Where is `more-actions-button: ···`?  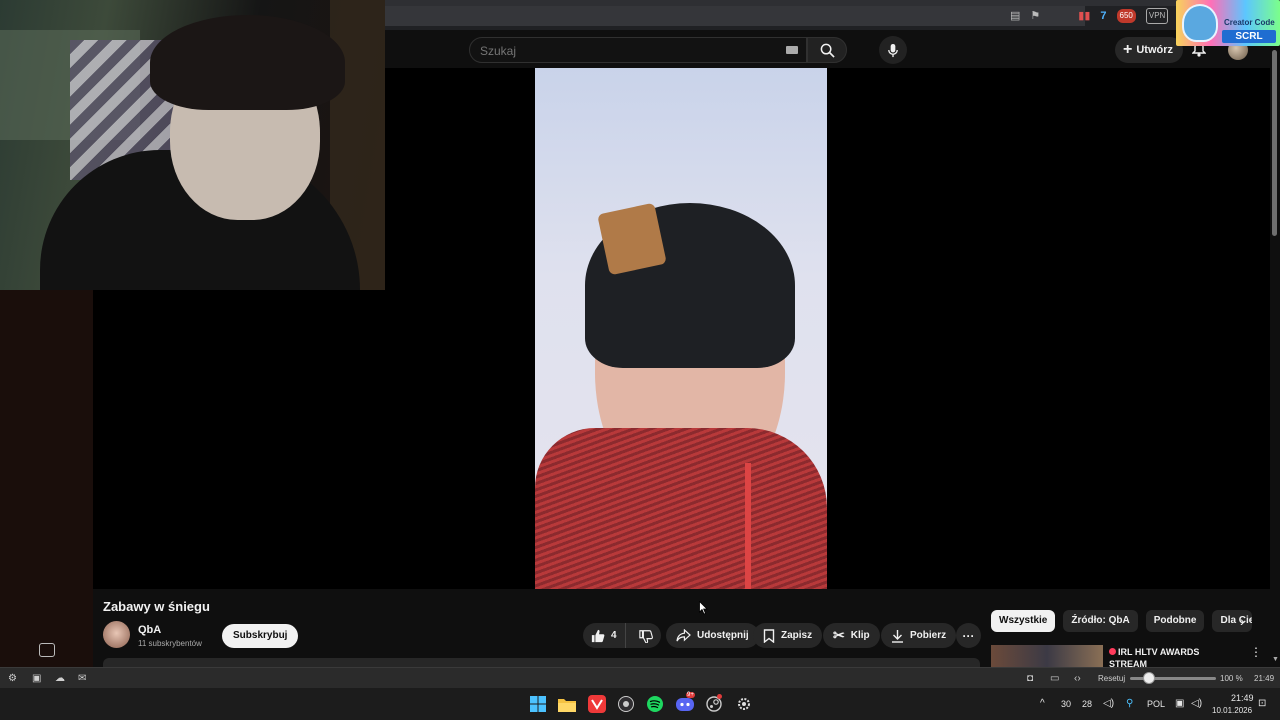
more-actions-button: ··· is located at coordinates (968, 635).